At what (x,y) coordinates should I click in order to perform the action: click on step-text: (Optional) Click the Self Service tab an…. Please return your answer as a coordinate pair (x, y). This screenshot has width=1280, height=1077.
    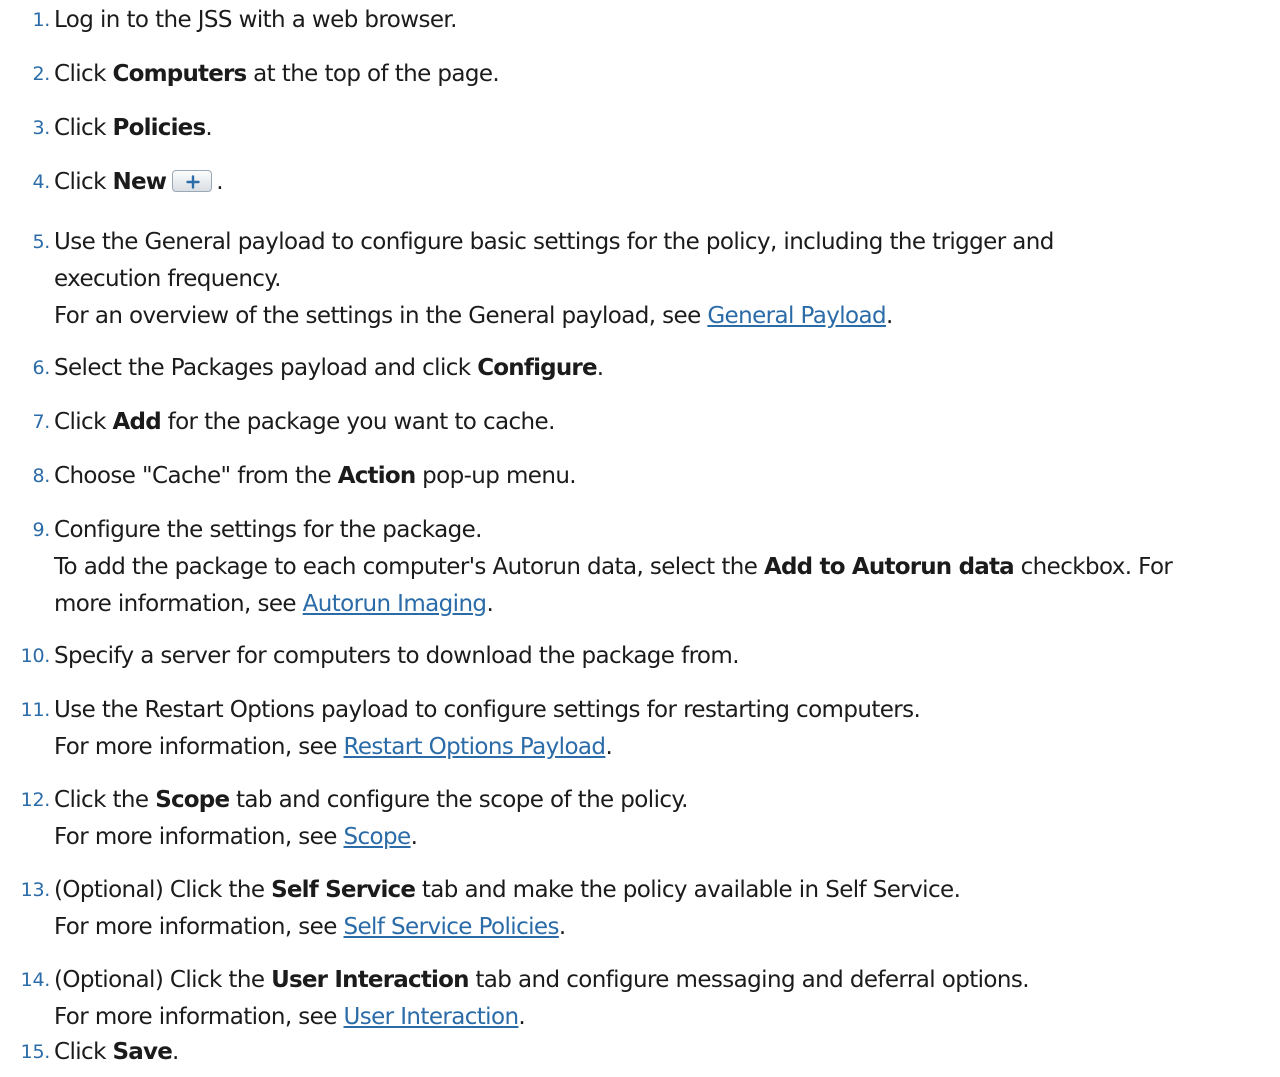
    Looking at the image, I should click on (507, 890).